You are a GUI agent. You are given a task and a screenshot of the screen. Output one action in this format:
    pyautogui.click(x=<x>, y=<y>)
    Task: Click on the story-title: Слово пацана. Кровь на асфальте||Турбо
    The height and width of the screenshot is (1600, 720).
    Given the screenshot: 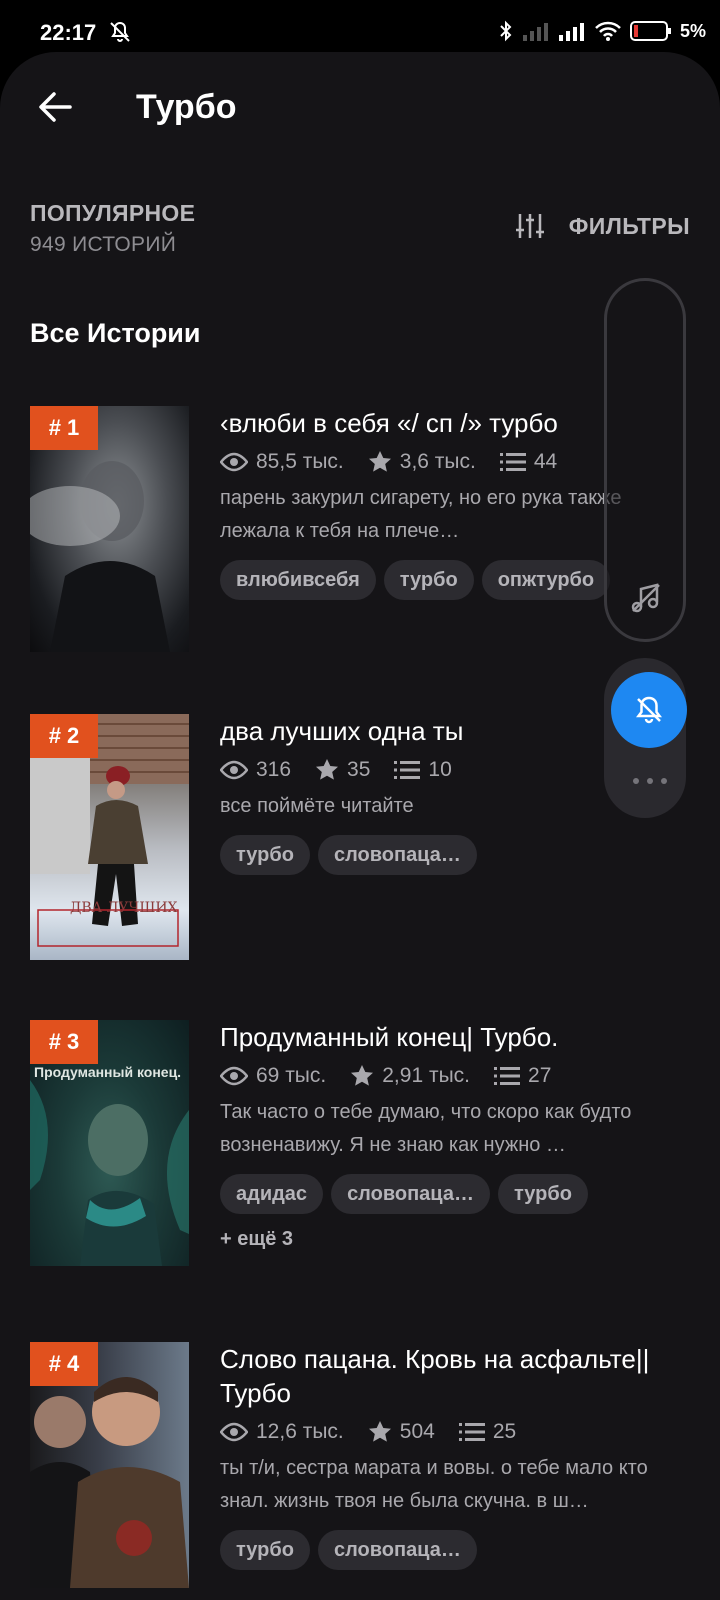 What is the action you would take?
    pyautogui.click(x=455, y=1376)
    